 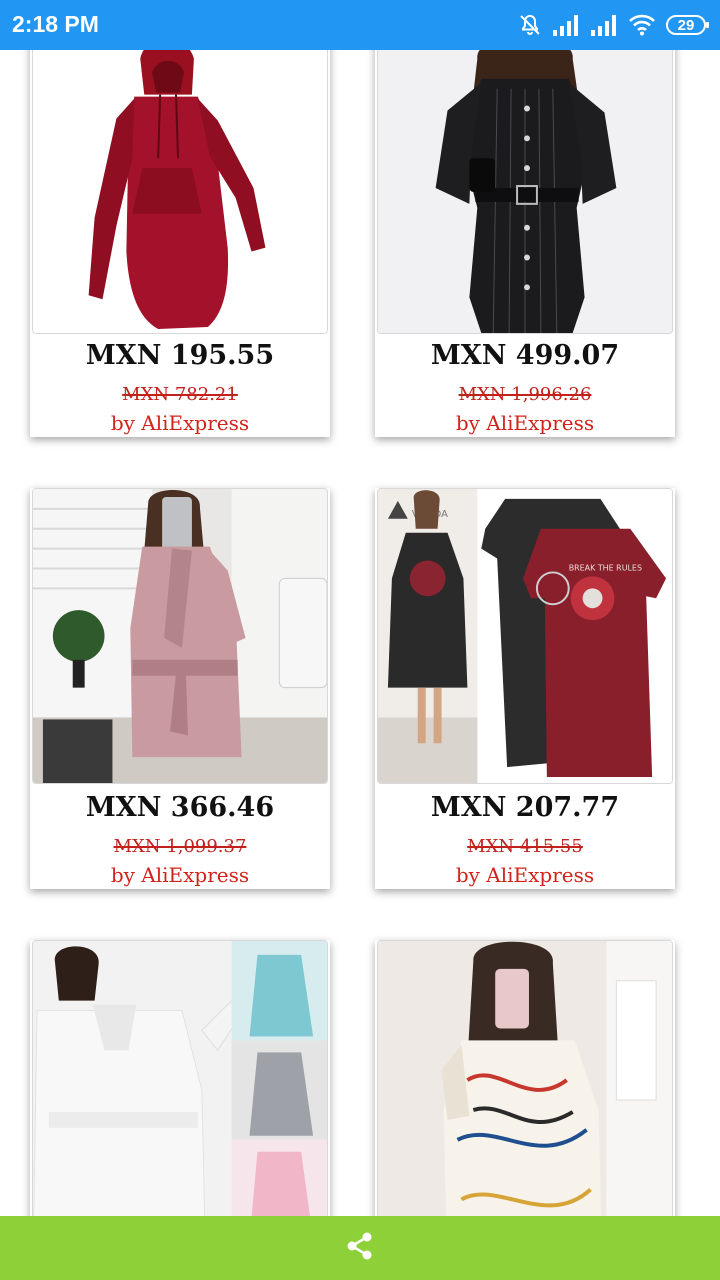 What do you see at coordinates (180, 355) in the screenshot?
I see `product-price: MXN 195.55` at bounding box center [180, 355].